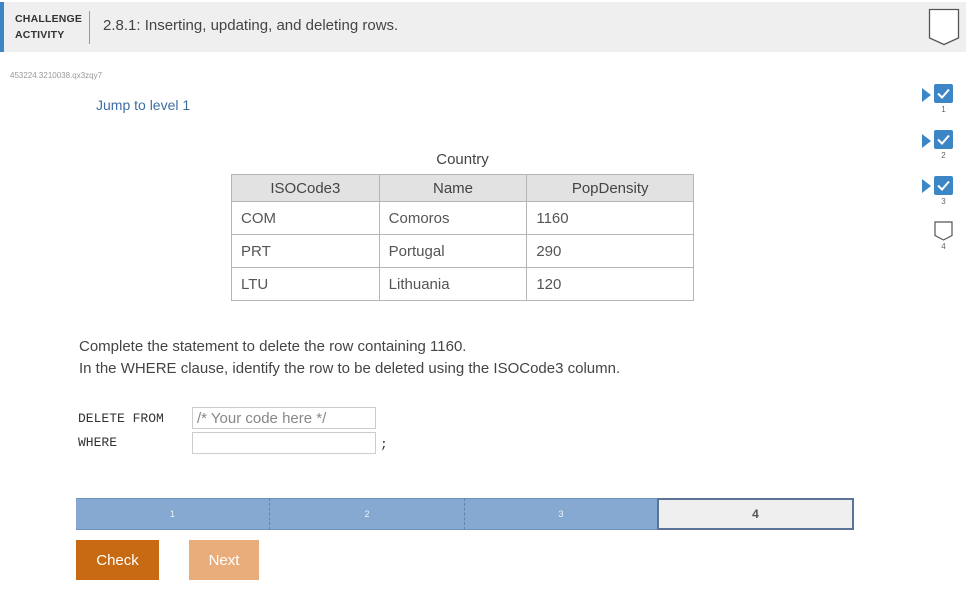  I want to click on checklist-item-4: 4, so click(944, 236).